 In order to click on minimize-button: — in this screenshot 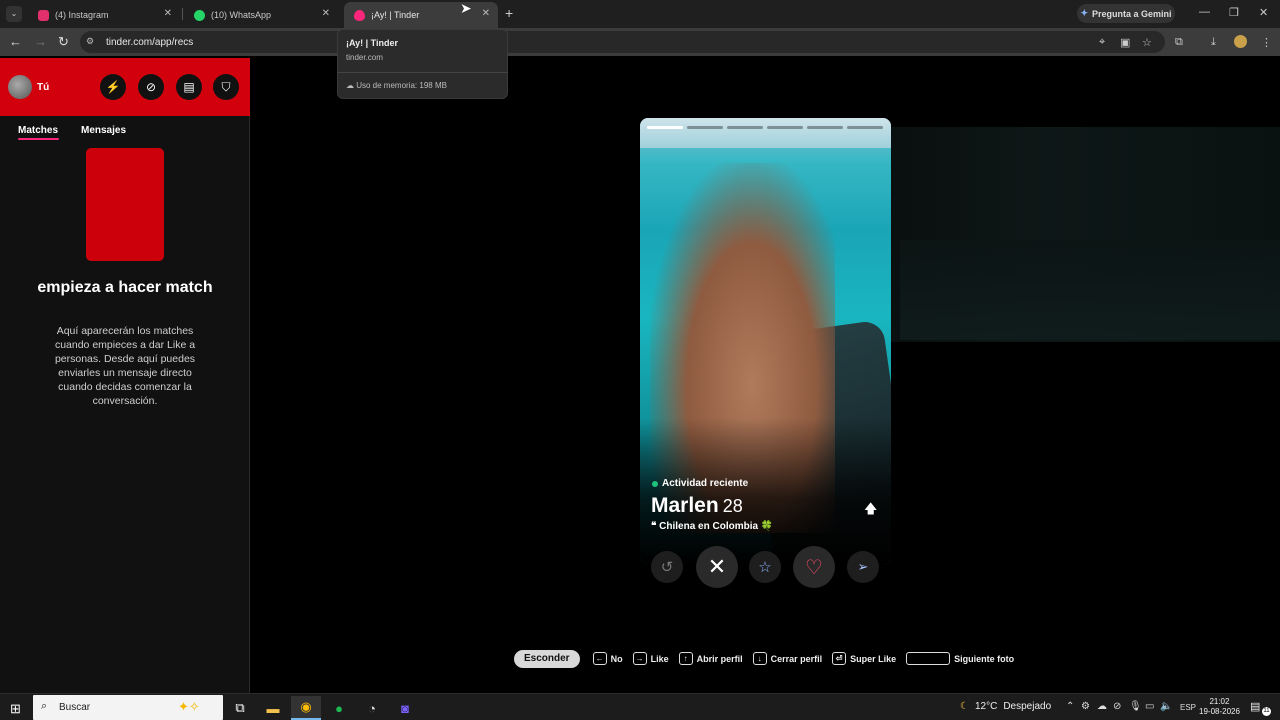, I will do `click(1204, 12)`.